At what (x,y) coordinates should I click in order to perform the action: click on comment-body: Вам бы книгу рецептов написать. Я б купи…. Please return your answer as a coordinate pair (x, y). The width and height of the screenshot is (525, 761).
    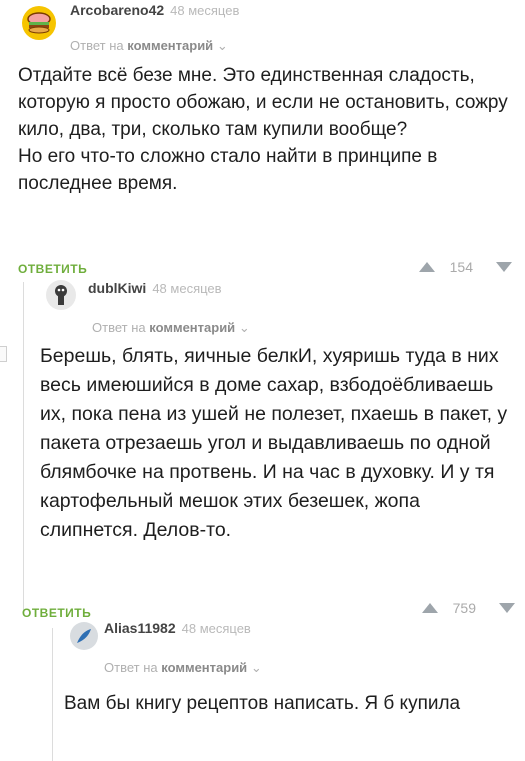
    Looking at the image, I should click on (262, 703).